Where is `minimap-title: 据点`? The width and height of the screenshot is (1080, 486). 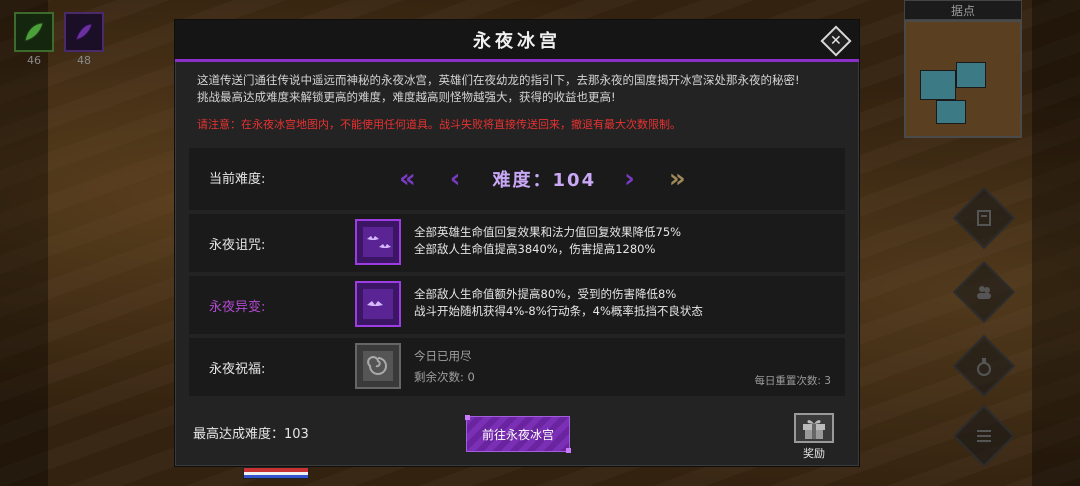 minimap-title: 据点 is located at coordinates (963, 10).